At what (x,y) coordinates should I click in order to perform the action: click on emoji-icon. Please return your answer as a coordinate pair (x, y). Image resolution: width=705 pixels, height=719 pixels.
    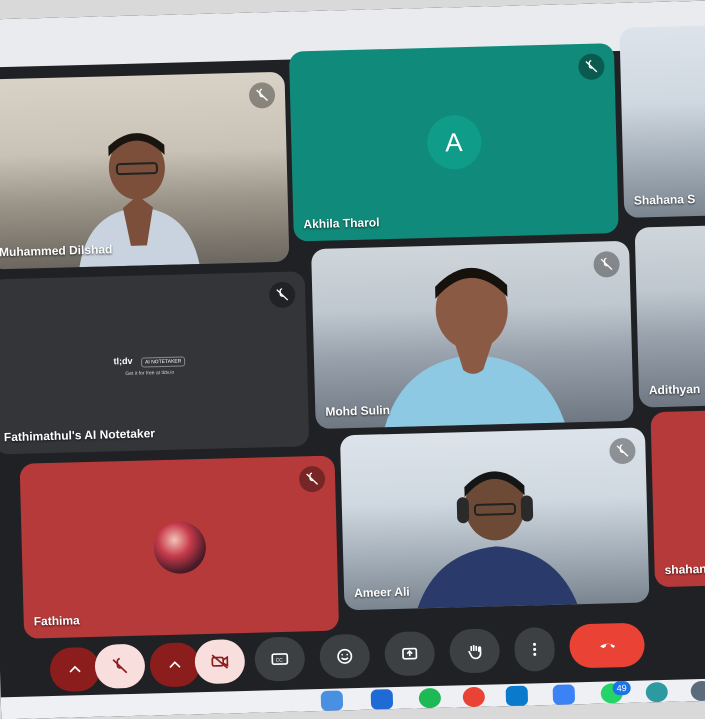
    Looking at the image, I should click on (345, 656).